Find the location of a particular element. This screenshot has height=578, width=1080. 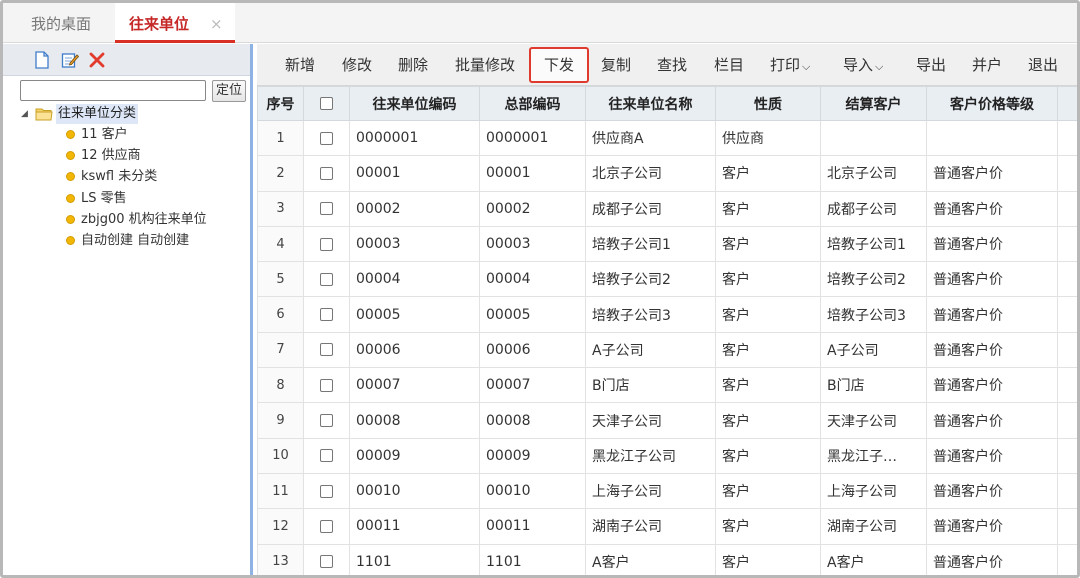

dispatch-button: 下发 is located at coordinates (559, 65).